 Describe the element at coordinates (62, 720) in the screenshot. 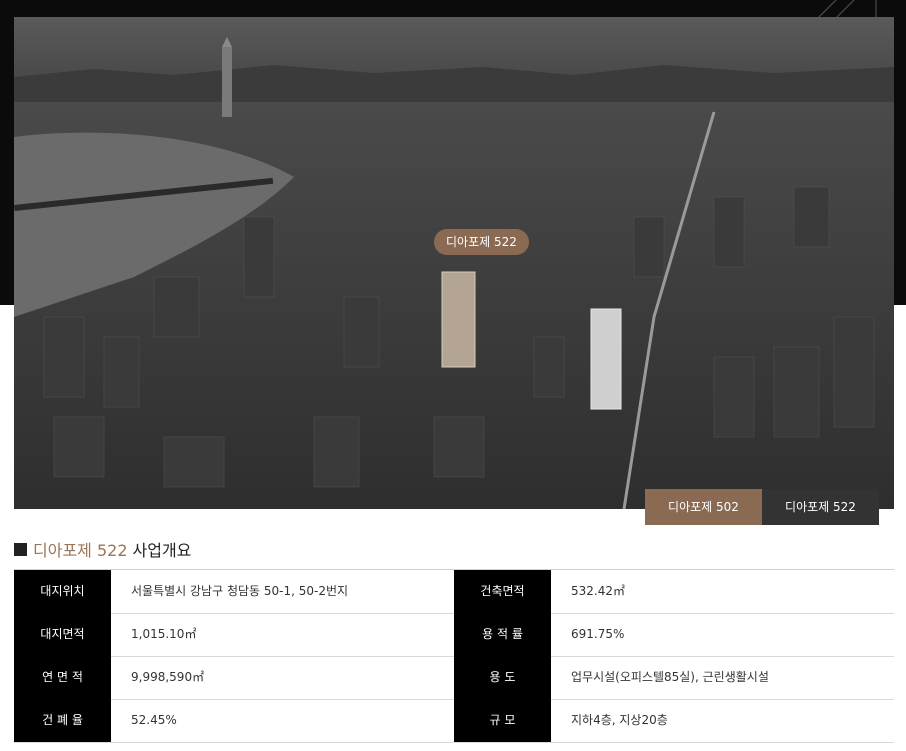

I see `row-label: 건 폐 율` at that location.